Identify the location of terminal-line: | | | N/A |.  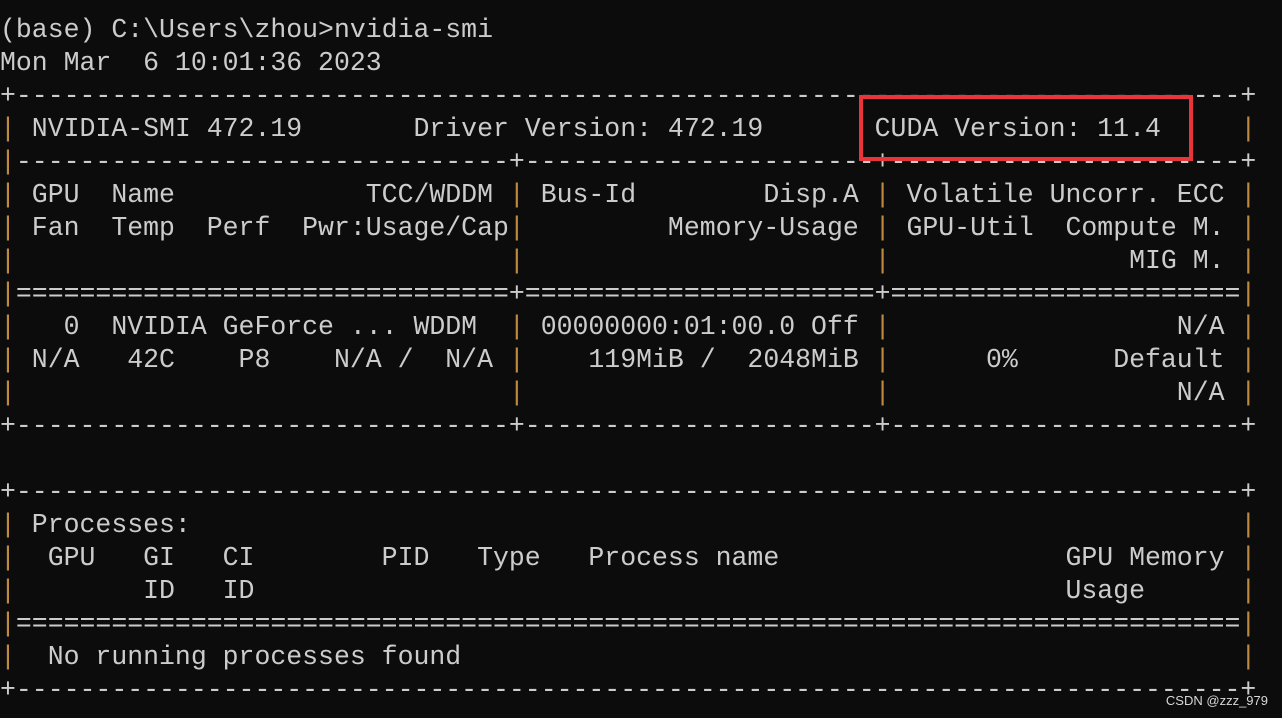
(628, 392).